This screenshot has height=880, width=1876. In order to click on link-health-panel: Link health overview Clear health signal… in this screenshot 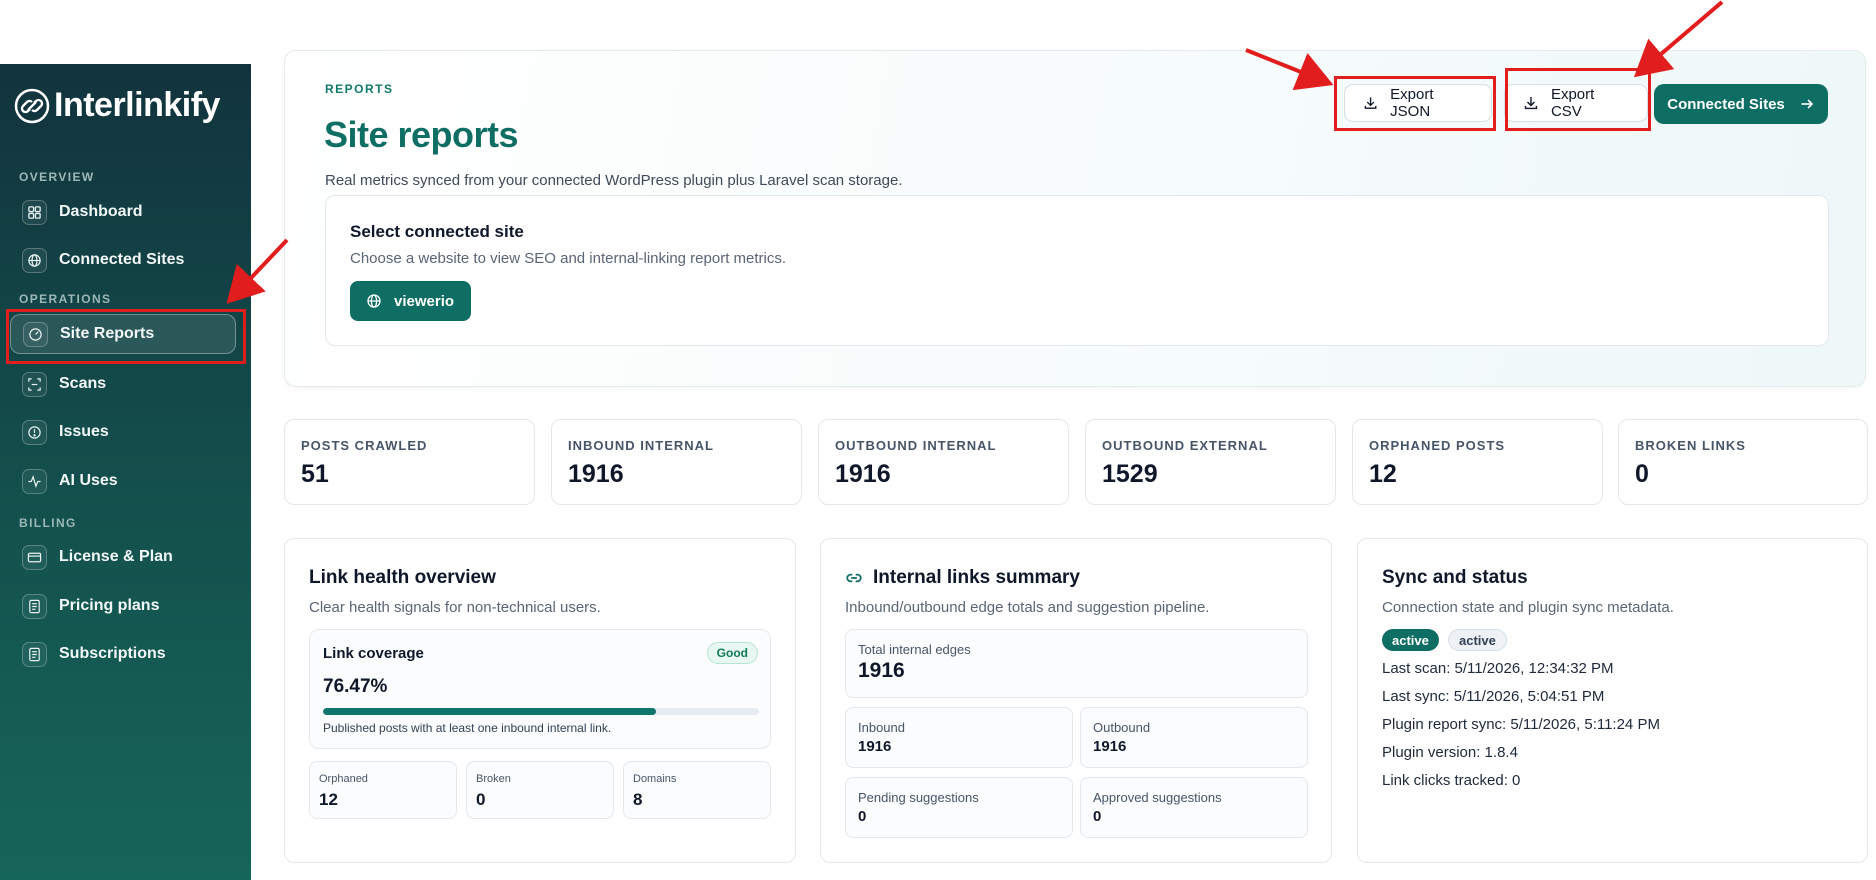, I will do `click(540, 700)`.